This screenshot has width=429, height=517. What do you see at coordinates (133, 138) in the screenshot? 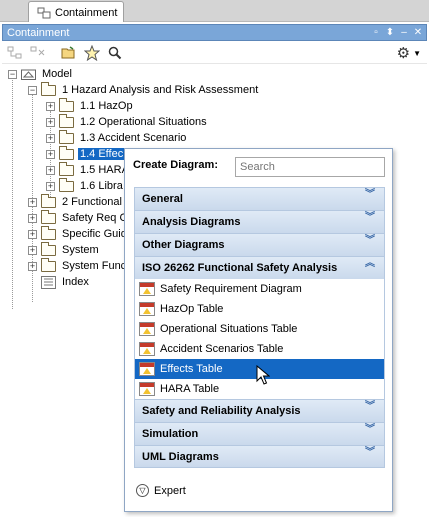
I see `tree-node-label: 1.3 Accident Scenario` at bounding box center [133, 138].